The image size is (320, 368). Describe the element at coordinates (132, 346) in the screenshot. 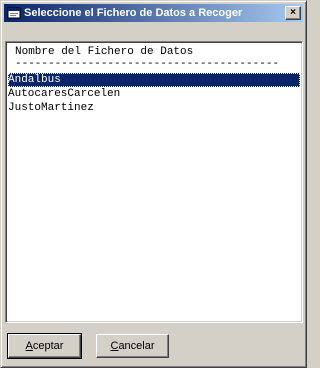

I see `cancel-button: Cancelar` at that location.